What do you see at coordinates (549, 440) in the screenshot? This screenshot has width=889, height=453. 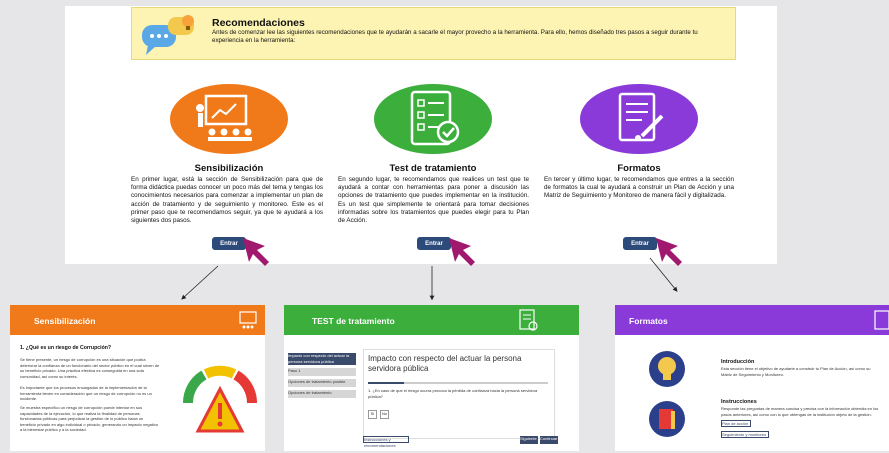 I see `continue-button: Continuar` at bounding box center [549, 440].